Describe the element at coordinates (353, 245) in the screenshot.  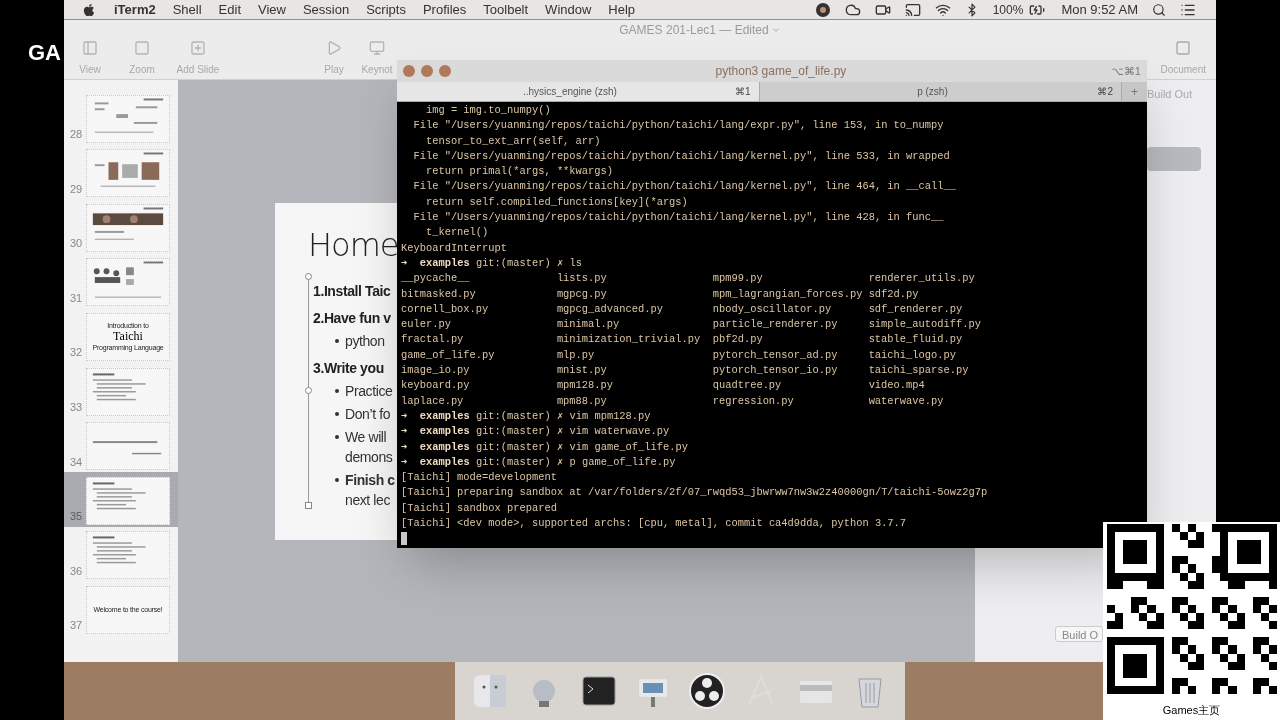
I see `slide-title: Home` at that location.